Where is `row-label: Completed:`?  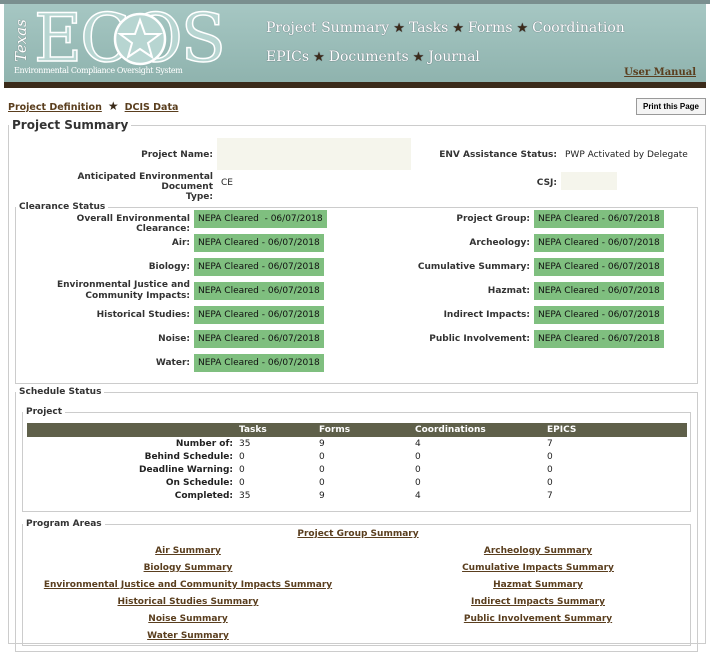
row-label: Completed: is located at coordinates (203, 495).